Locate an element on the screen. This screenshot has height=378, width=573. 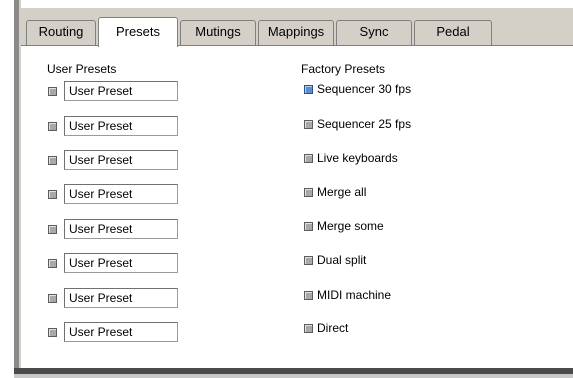
tab-mappings: Mappings is located at coordinates (296, 32).